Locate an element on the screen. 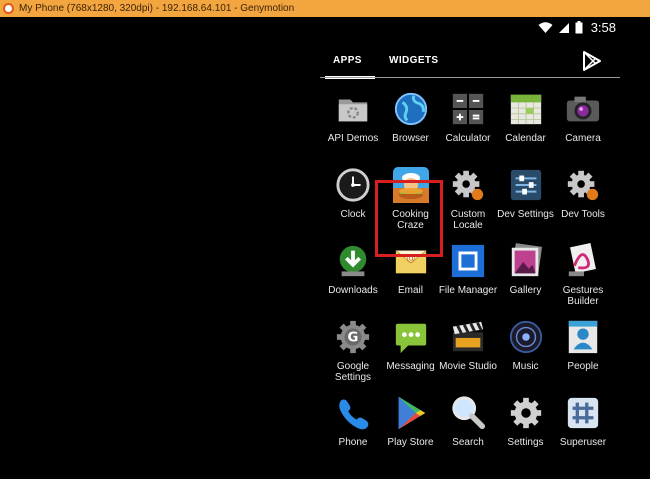  app-google-settings: G Google Settings is located at coordinates (353, 348).